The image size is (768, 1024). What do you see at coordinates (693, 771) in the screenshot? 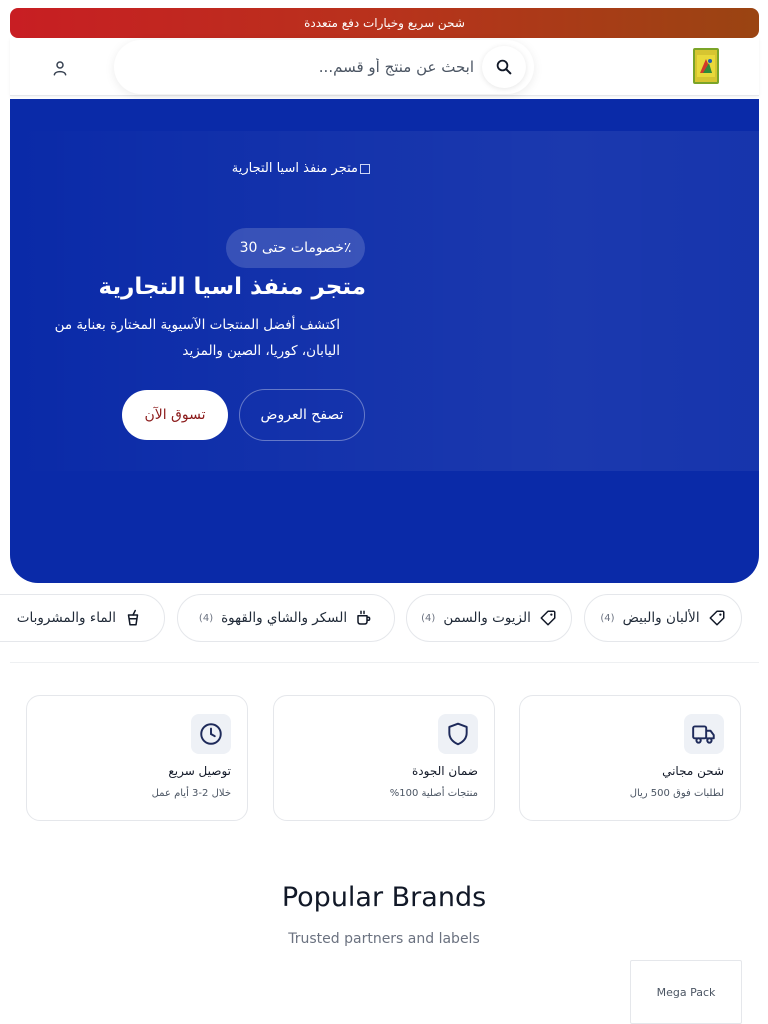
I see `feature-title: شحن مجاني` at bounding box center [693, 771].